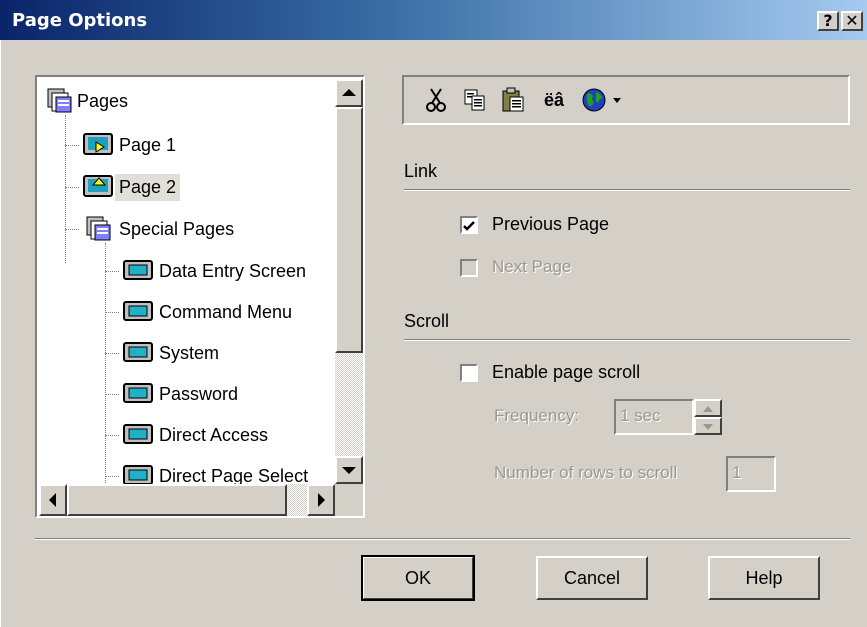 The height and width of the screenshot is (627, 867). Describe the element at coordinates (469, 373) in the screenshot. I see `enable-page-scroll-checkbox` at that location.